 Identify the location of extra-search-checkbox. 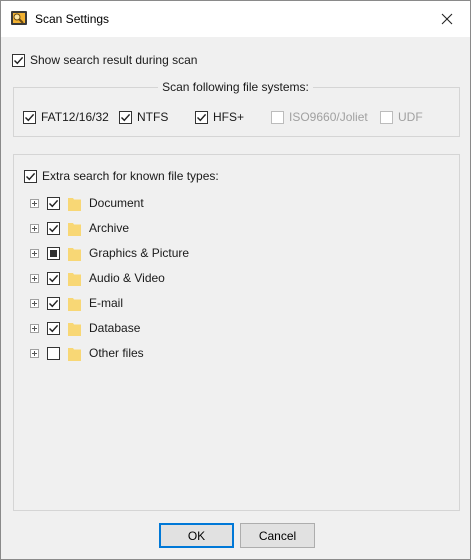
(30, 176).